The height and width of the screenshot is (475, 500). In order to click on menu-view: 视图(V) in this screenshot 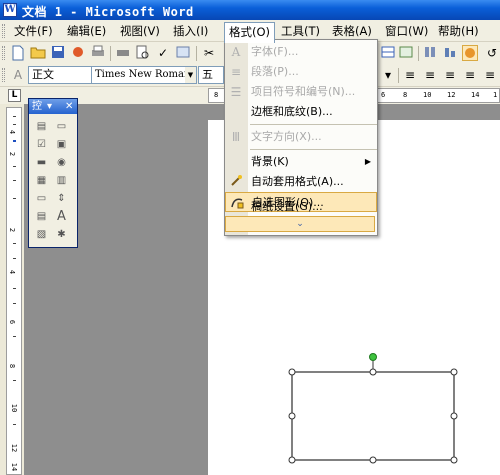, I will do `click(140, 31)`.